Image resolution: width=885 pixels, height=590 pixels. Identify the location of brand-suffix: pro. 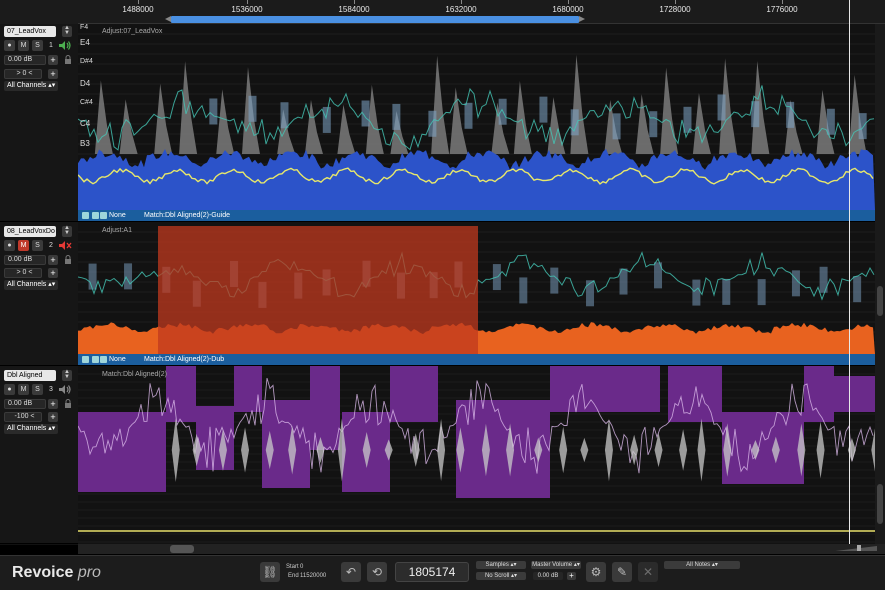
(89, 572).